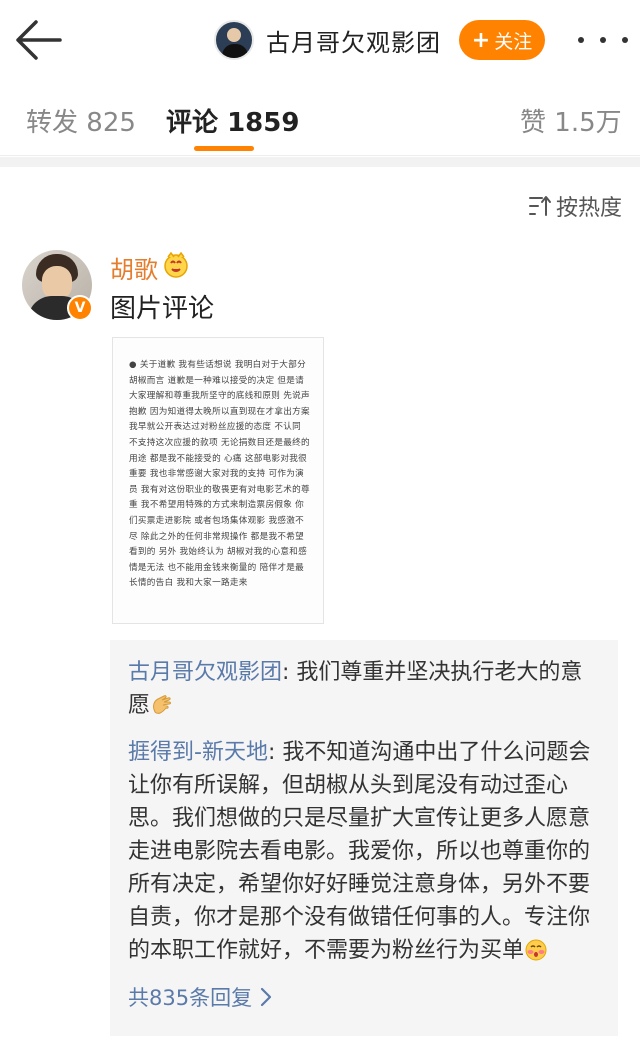 The width and height of the screenshot is (640, 1052). Describe the element at coordinates (536, 949) in the screenshot. I see `blush-face-emoji-icon` at that location.